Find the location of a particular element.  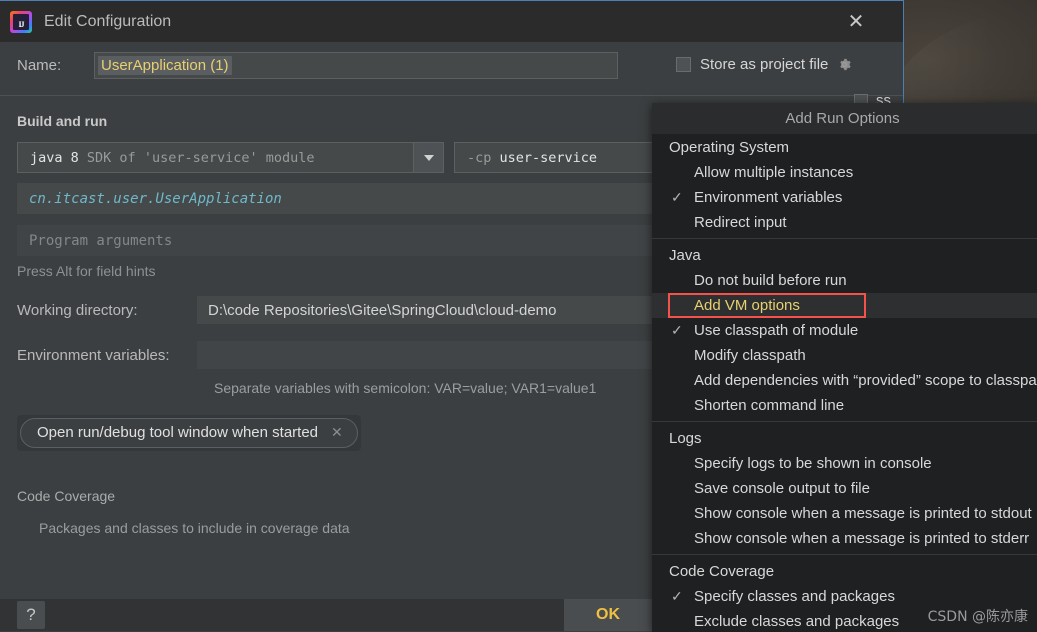

popup-menu-item: Shorten command line is located at coordinates (844, 405).